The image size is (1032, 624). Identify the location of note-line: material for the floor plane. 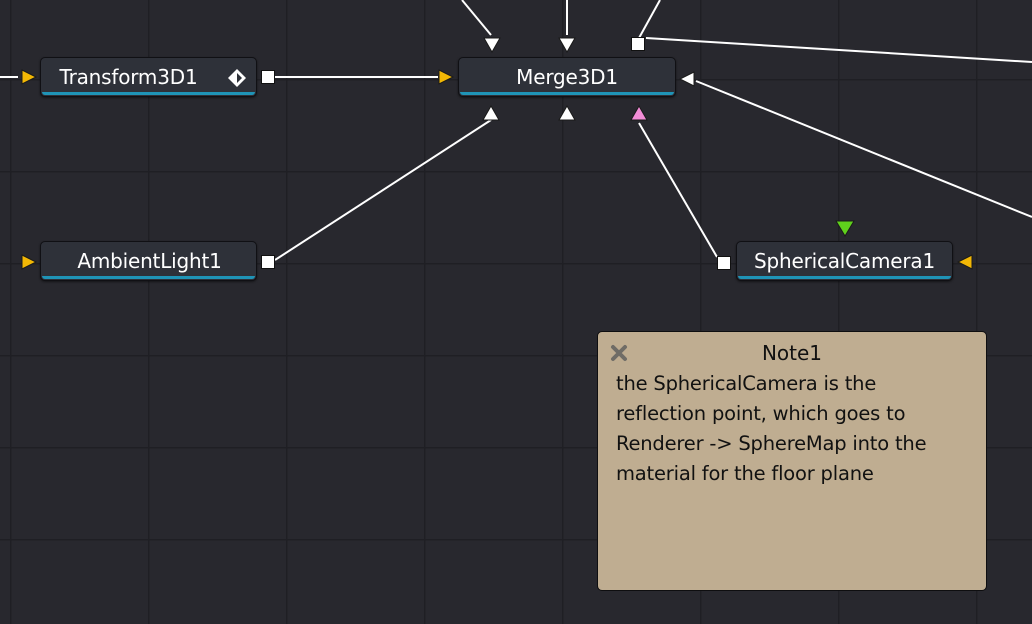
(745, 473).